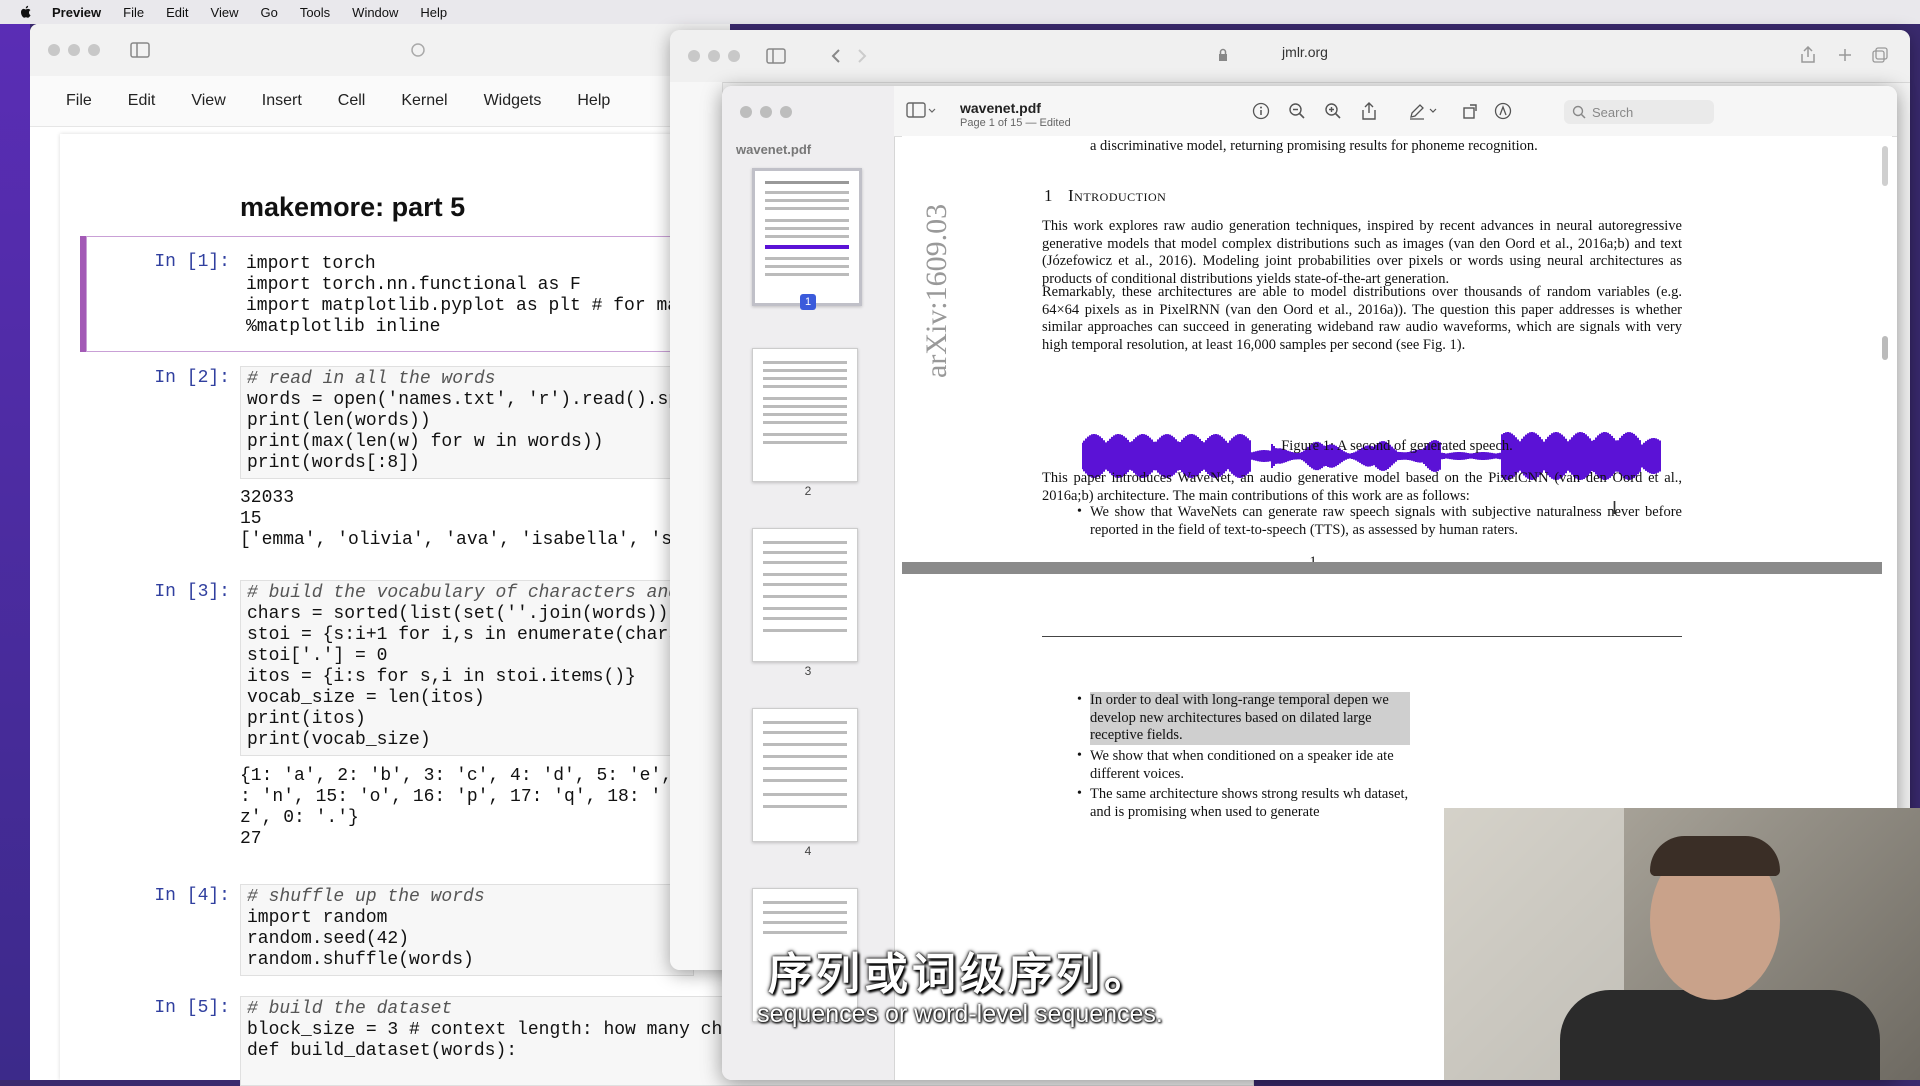 The image size is (1920, 1086). I want to click on cell-prompt: In [4]:, so click(192, 896).